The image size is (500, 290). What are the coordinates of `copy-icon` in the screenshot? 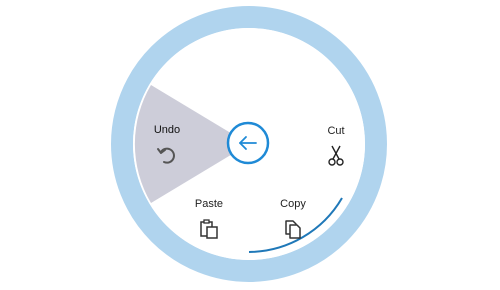 It's located at (293, 229).